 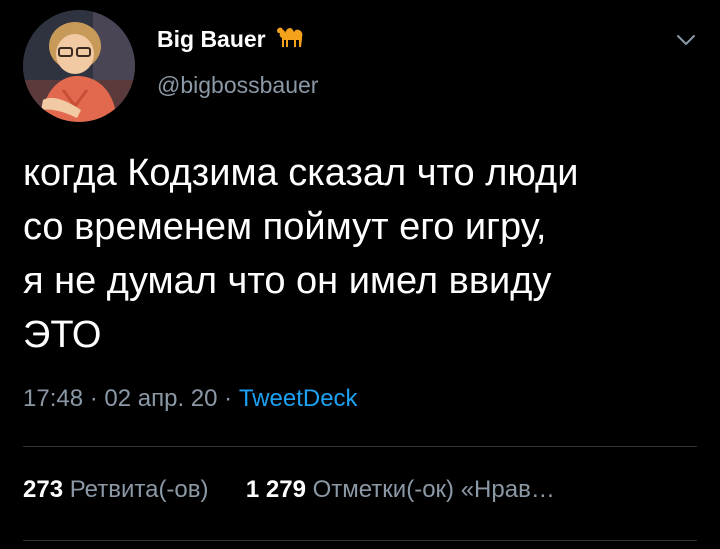 I want to click on avatar, so click(x=79, y=66).